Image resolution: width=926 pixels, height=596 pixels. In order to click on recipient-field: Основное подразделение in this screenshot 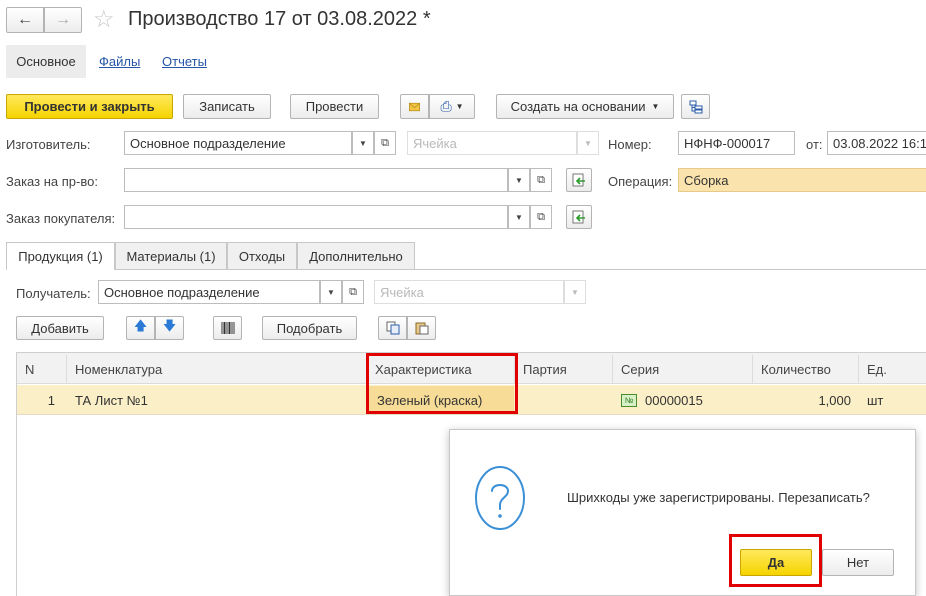, I will do `click(209, 292)`.